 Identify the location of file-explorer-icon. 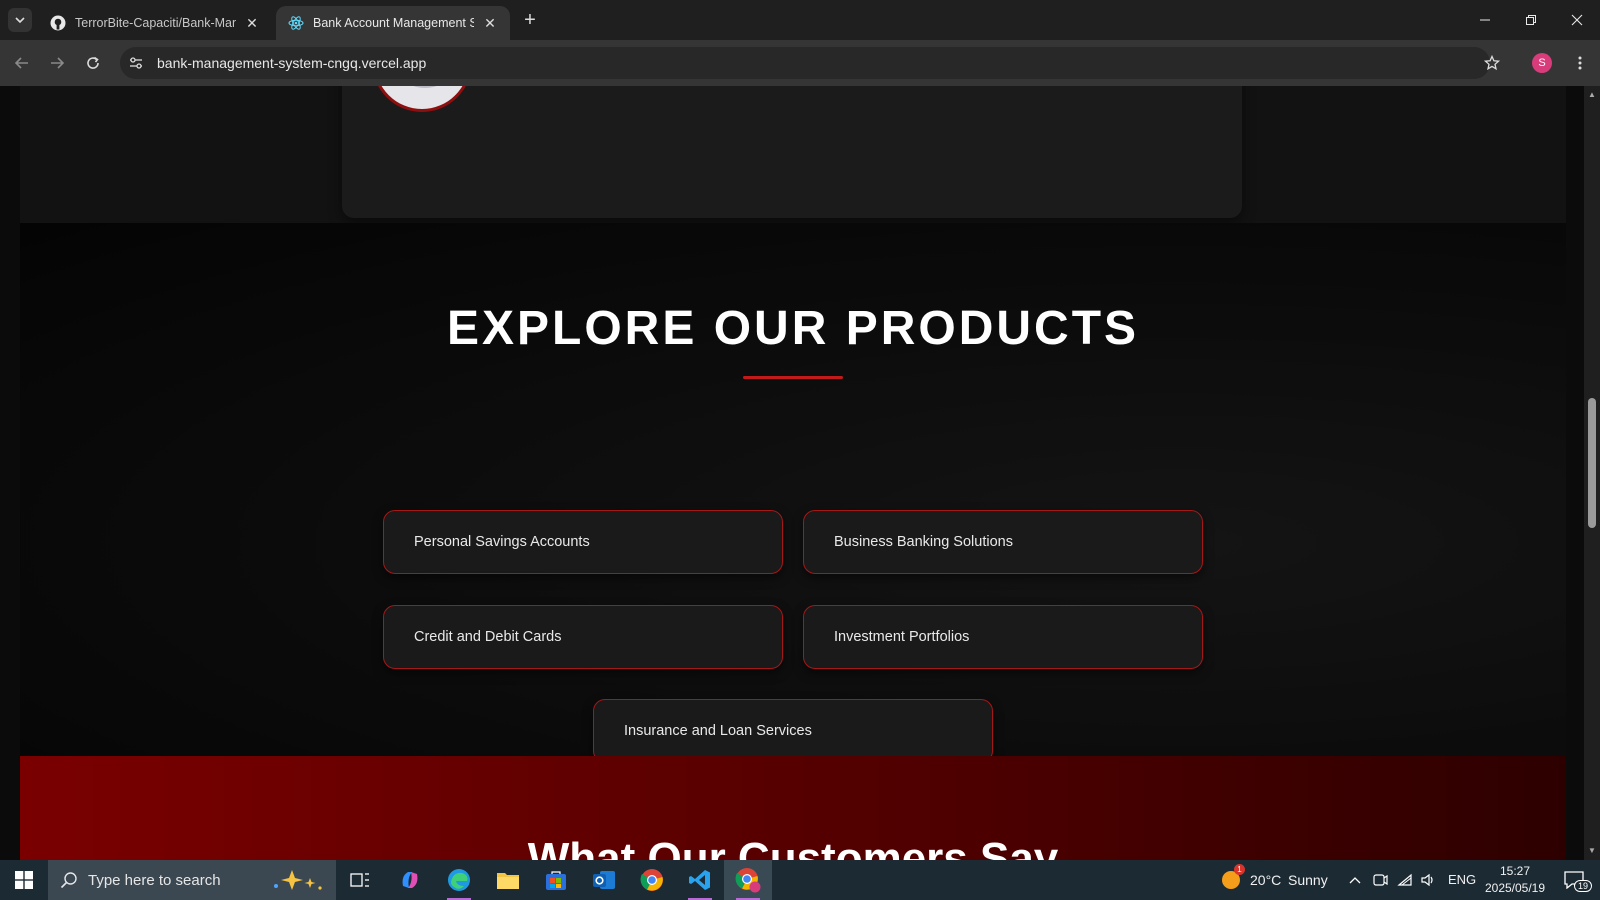
(508, 881).